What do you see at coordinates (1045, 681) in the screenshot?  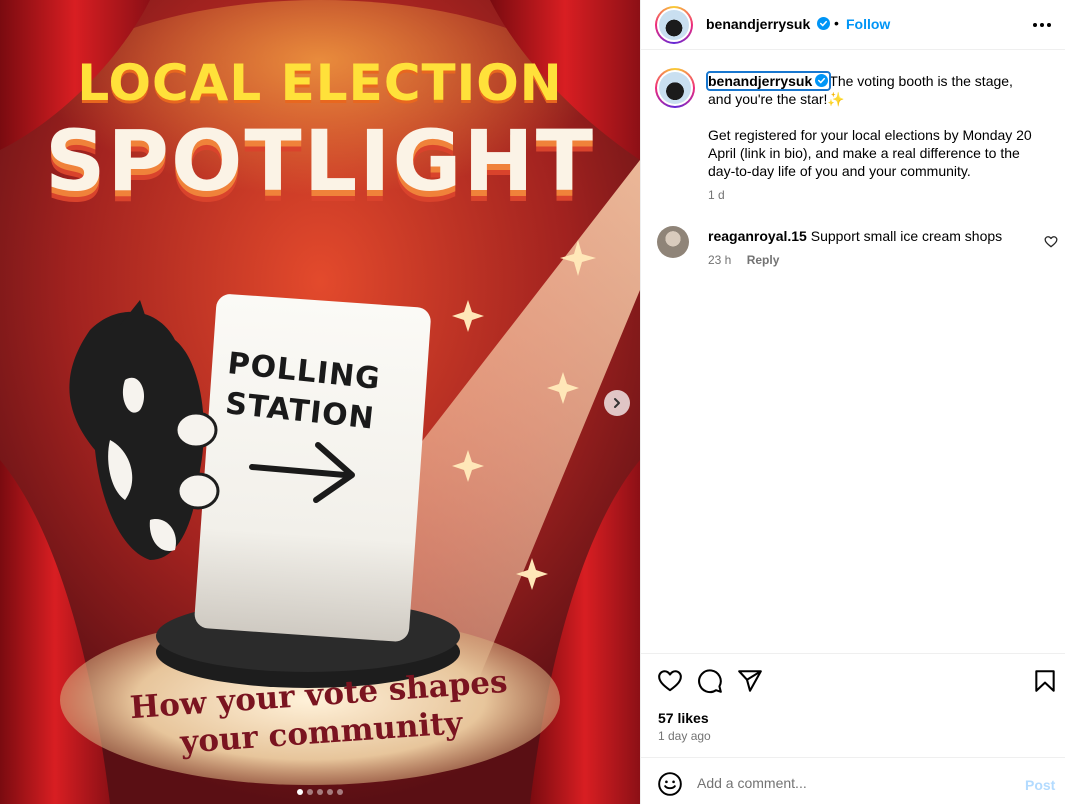 I see `save-bookmark-icon` at bounding box center [1045, 681].